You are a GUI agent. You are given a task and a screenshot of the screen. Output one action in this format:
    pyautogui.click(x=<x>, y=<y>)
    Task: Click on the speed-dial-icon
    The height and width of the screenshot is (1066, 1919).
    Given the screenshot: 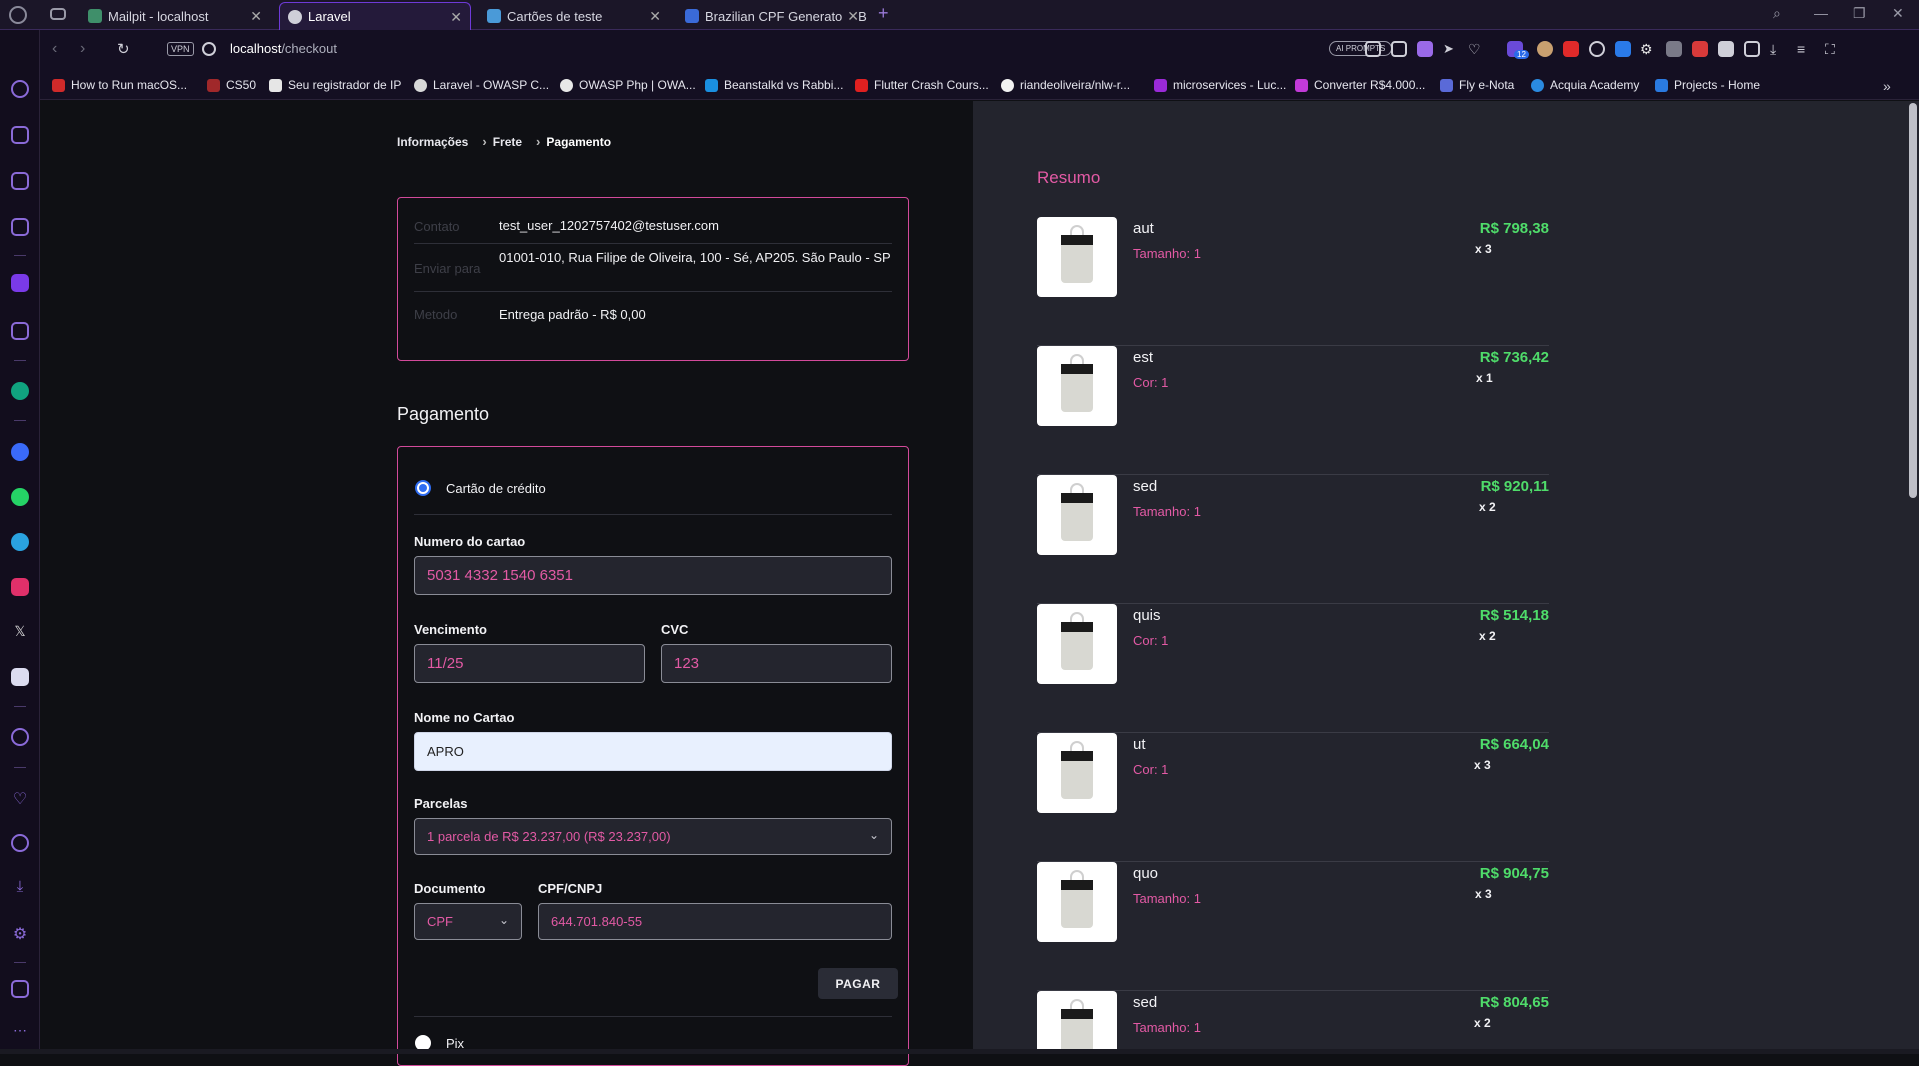 What is the action you would take?
    pyautogui.click(x=20, y=89)
    